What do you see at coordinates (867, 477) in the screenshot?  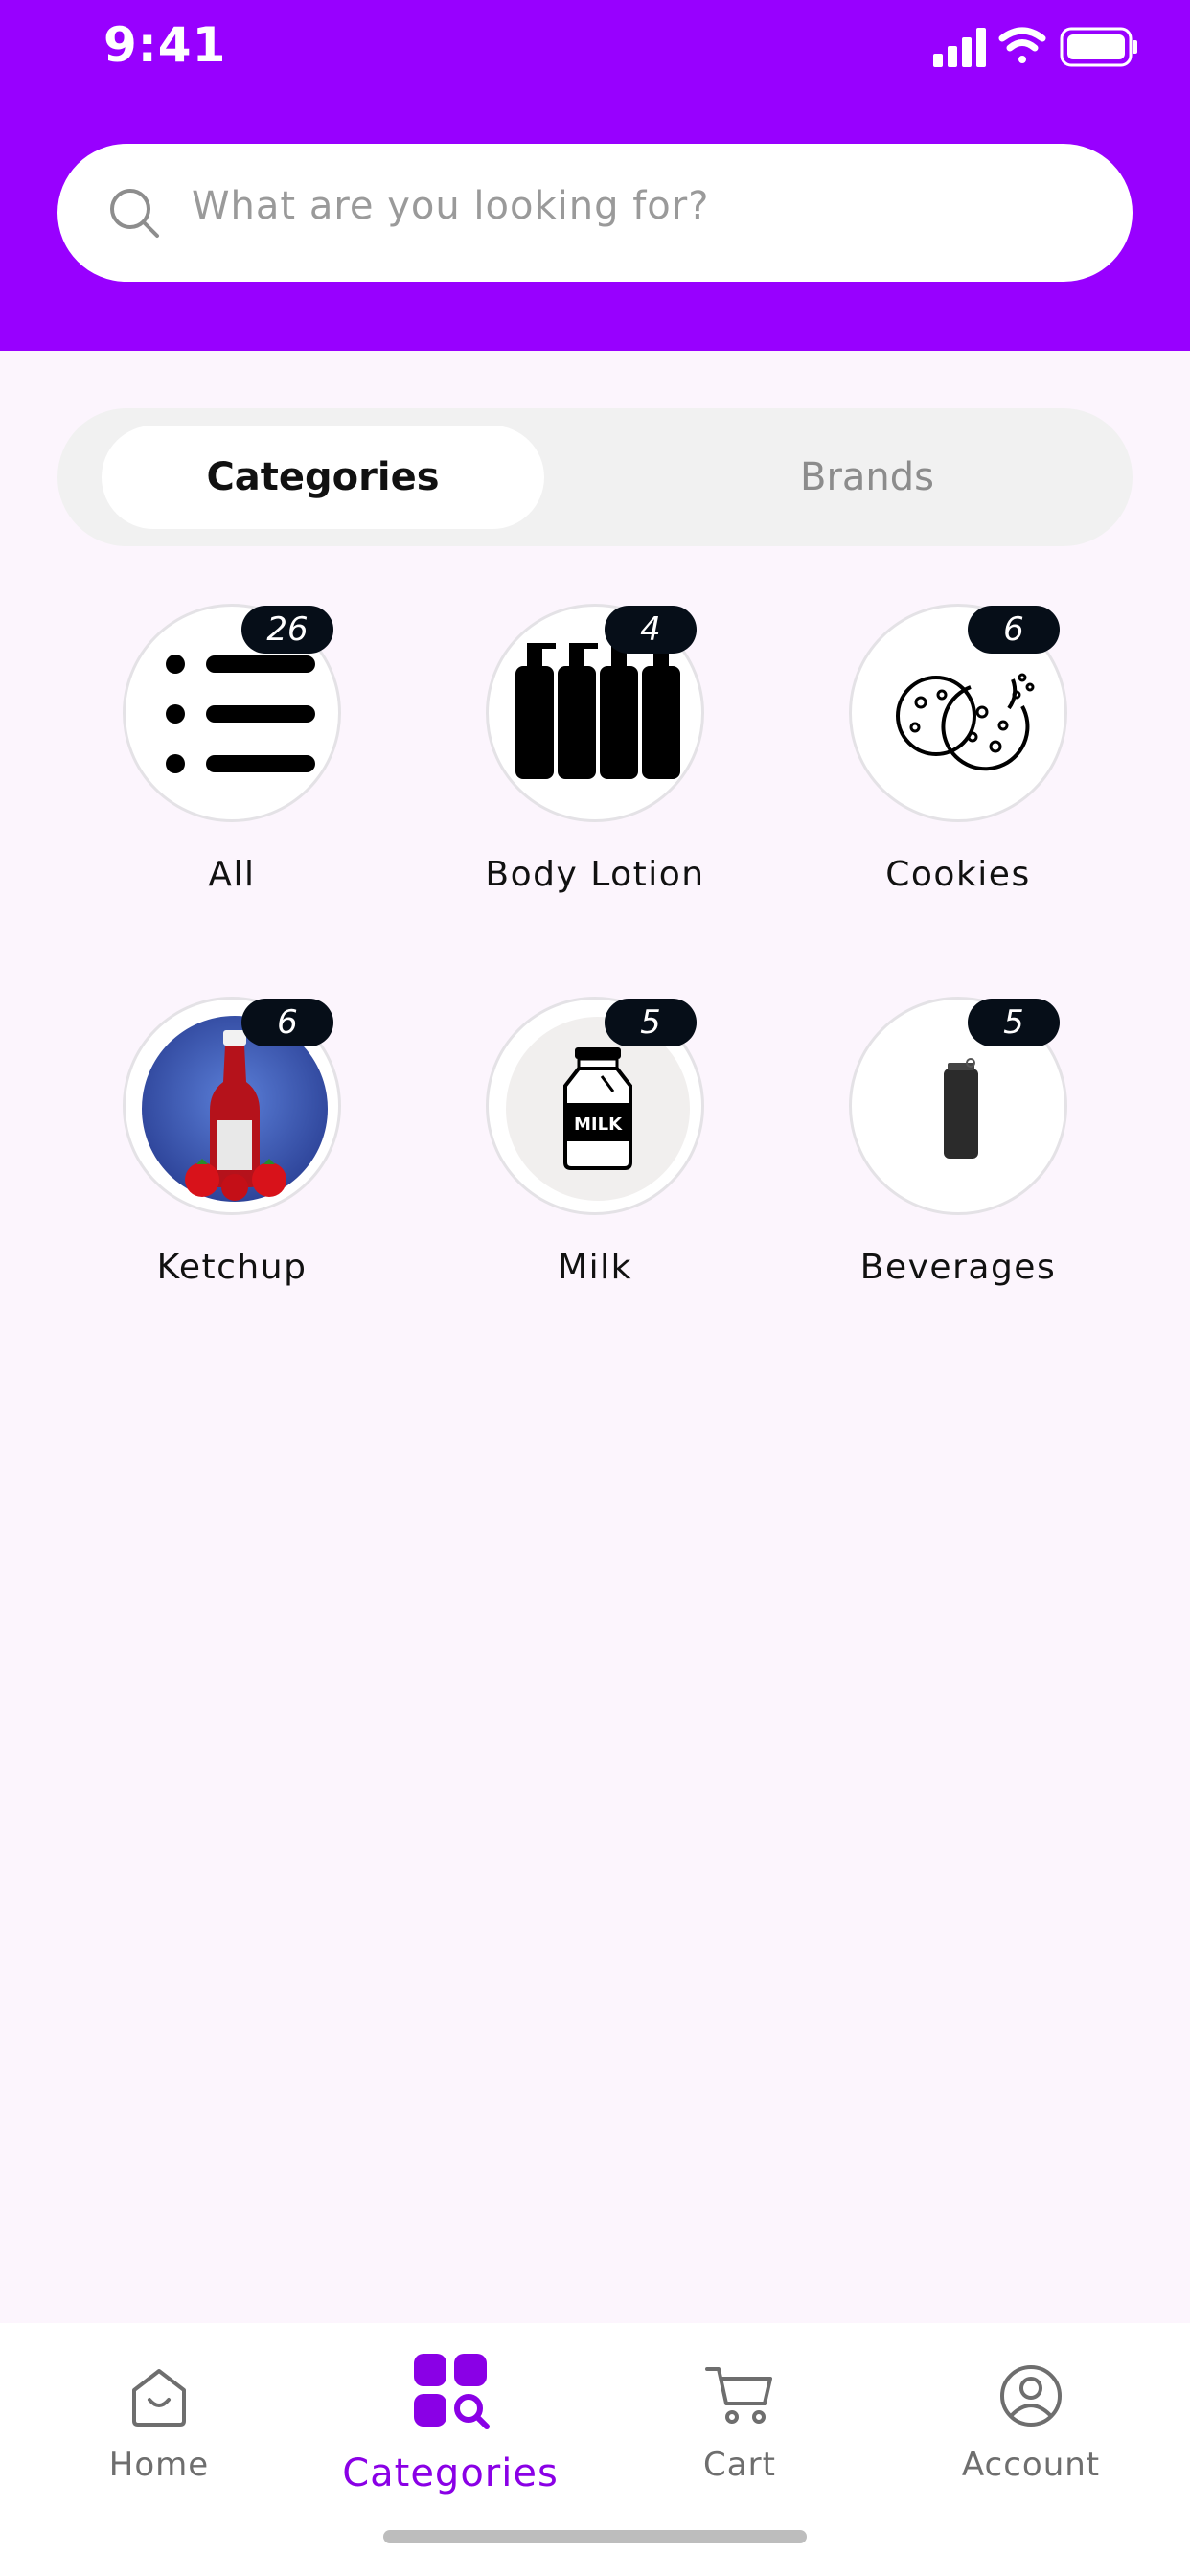 I see `tab-brands: Brands` at bounding box center [867, 477].